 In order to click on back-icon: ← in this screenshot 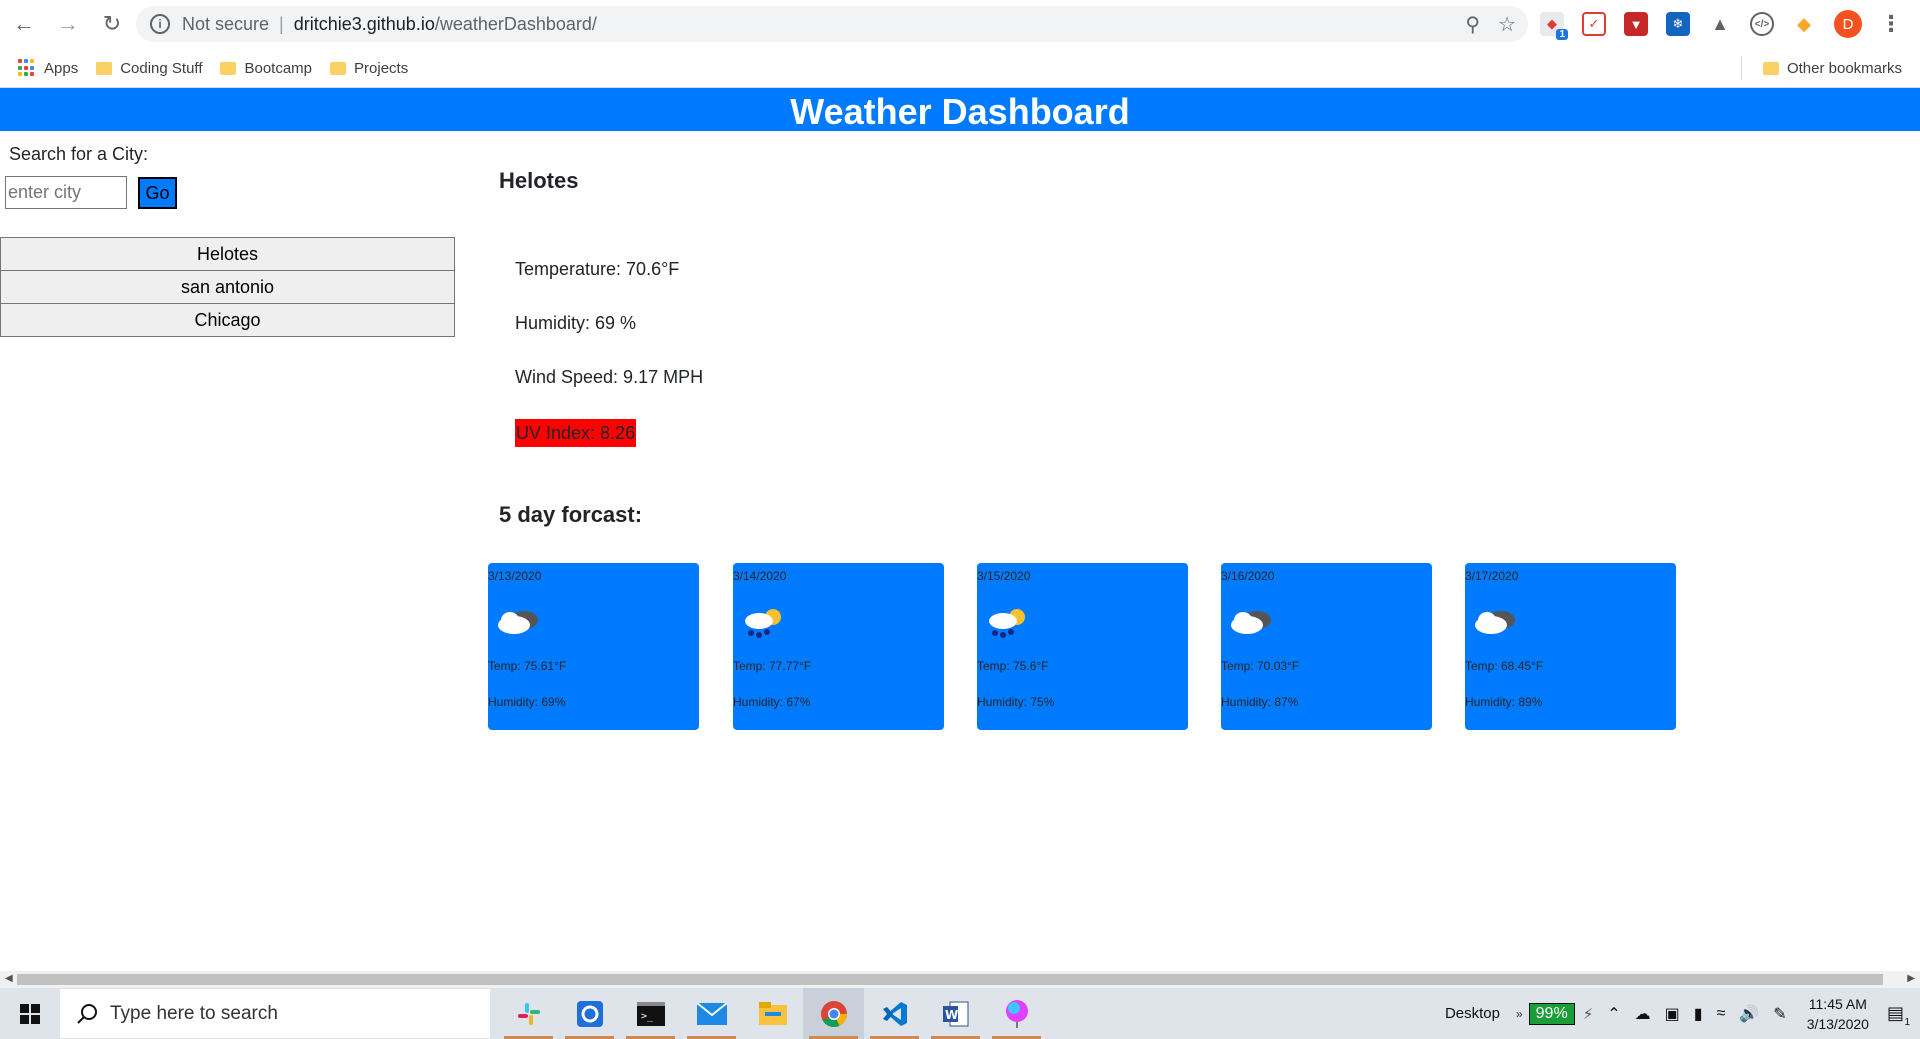, I will do `click(24, 24)`.